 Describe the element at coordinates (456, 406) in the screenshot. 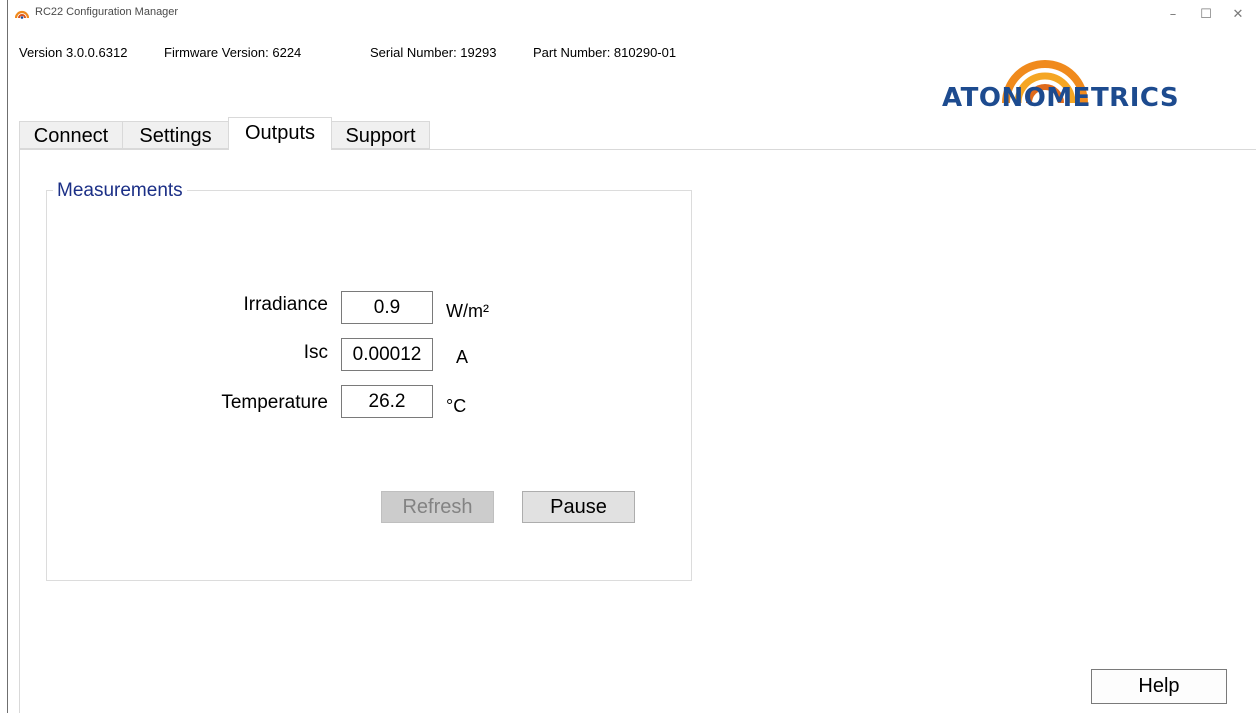

I see `temperature-unit: °C` at that location.